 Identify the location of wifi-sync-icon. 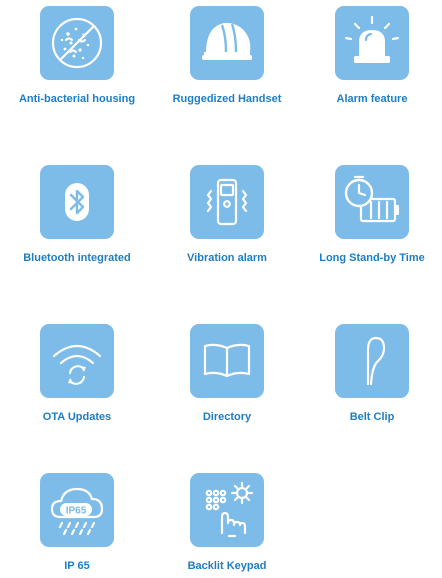
(77, 361).